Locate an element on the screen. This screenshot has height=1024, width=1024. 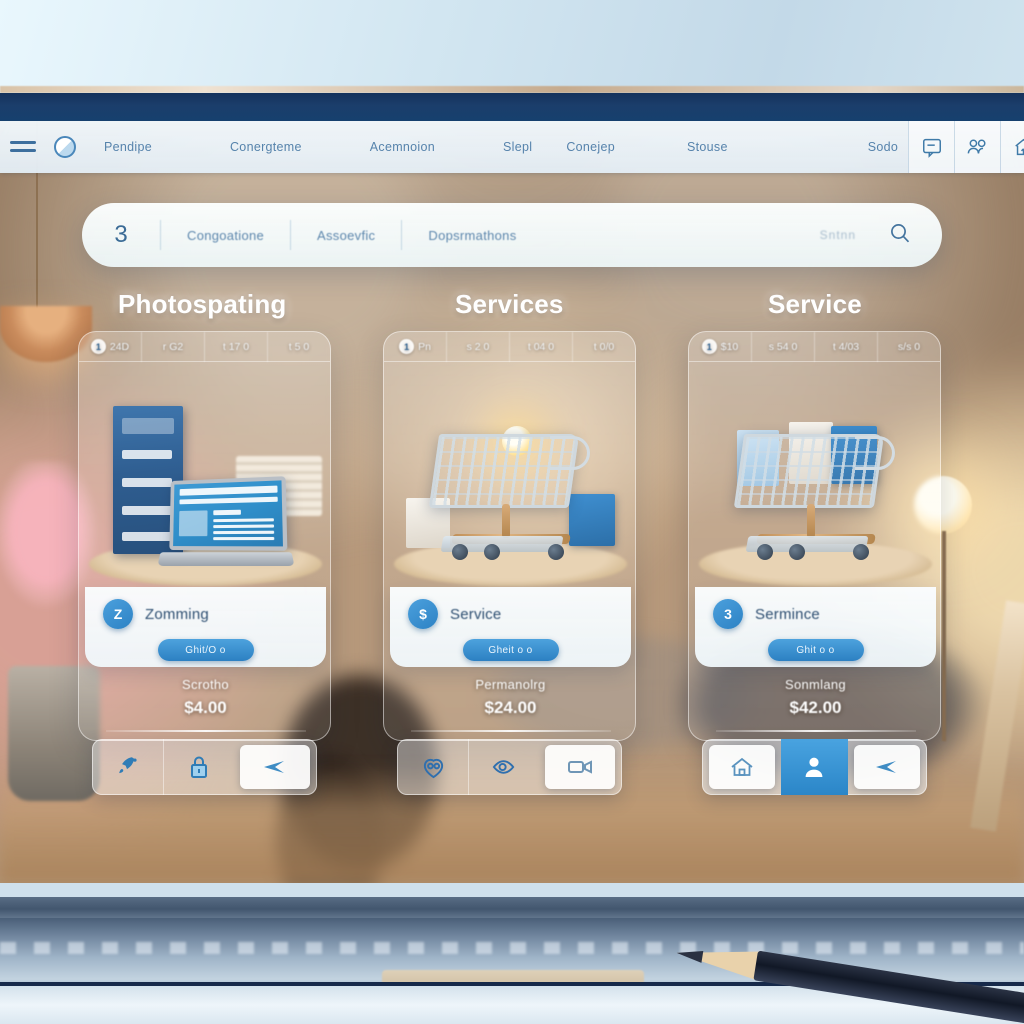
stat-value: t 04 0 is located at coordinates (541, 346).